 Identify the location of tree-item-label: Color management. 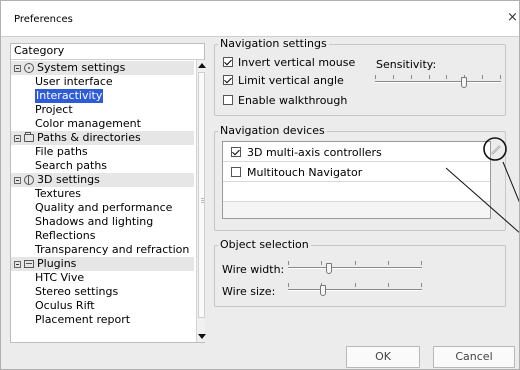
(88, 123).